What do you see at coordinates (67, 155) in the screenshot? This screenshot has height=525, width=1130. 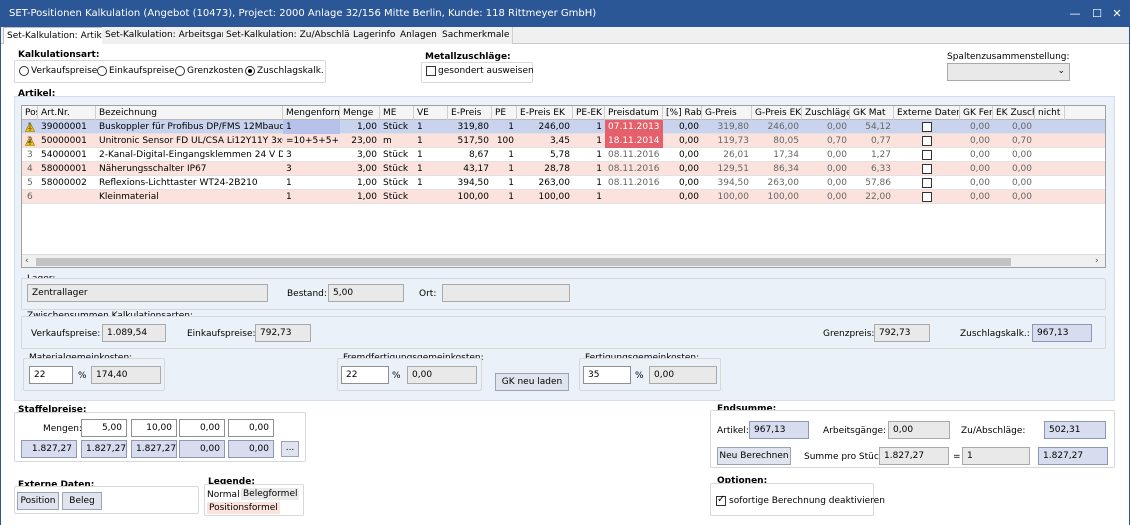 I see `cell-art: 54000001` at bounding box center [67, 155].